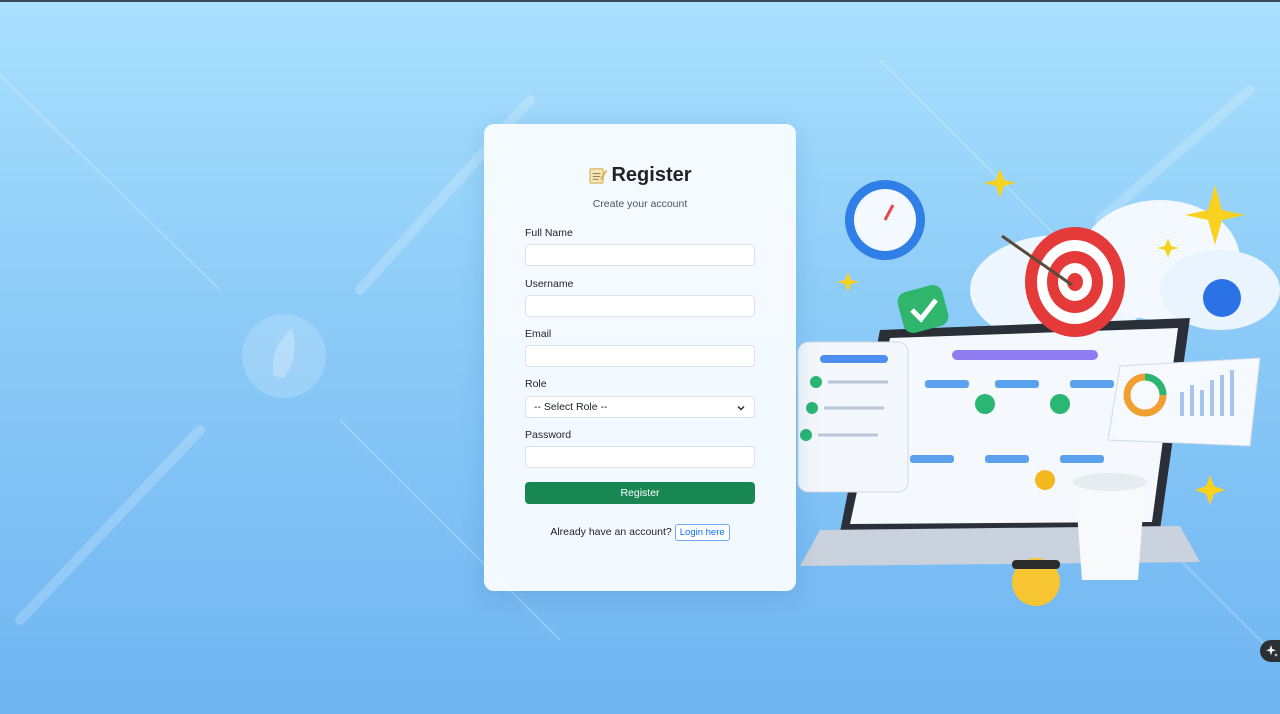  Describe the element at coordinates (640, 255) in the screenshot. I see `full-name-input` at that location.